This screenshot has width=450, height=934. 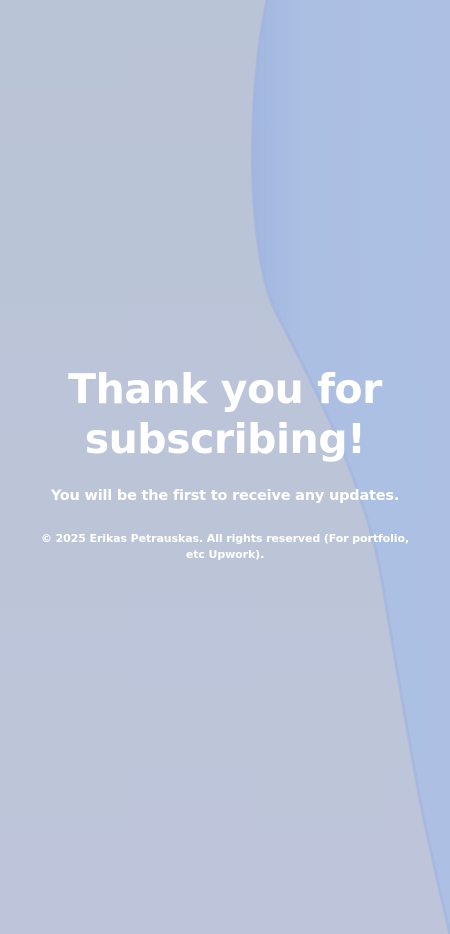 I want to click on page-title: Thank you for subscribing!, so click(x=225, y=414).